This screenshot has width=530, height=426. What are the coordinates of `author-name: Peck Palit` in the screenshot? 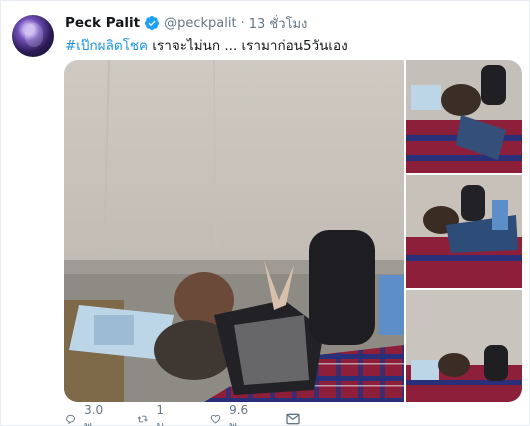 It's located at (102, 23).